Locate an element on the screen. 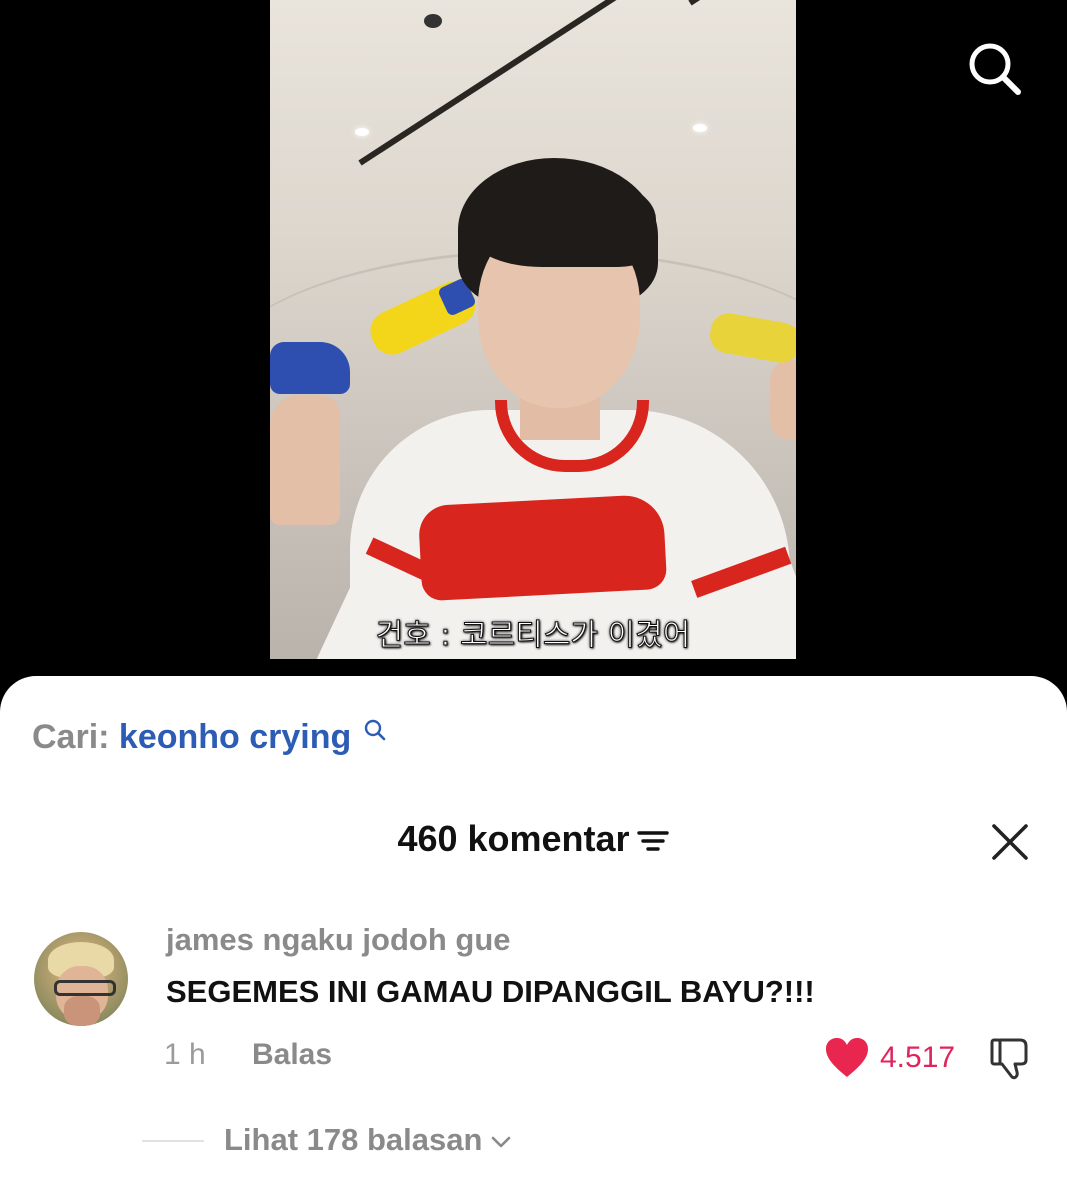 The width and height of the screenshot is (1067, 1200). search-suggestion: Cari: keonho crying is located at coordinates (209, 737).